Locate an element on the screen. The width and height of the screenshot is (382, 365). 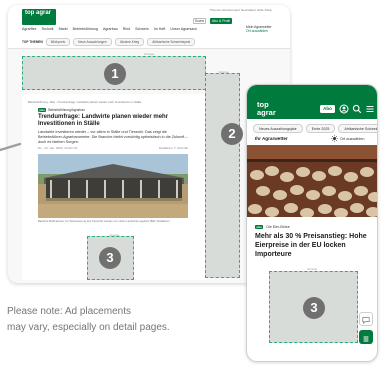
weather-location-select: Ort auswählen is located at coordinates (259, 31).